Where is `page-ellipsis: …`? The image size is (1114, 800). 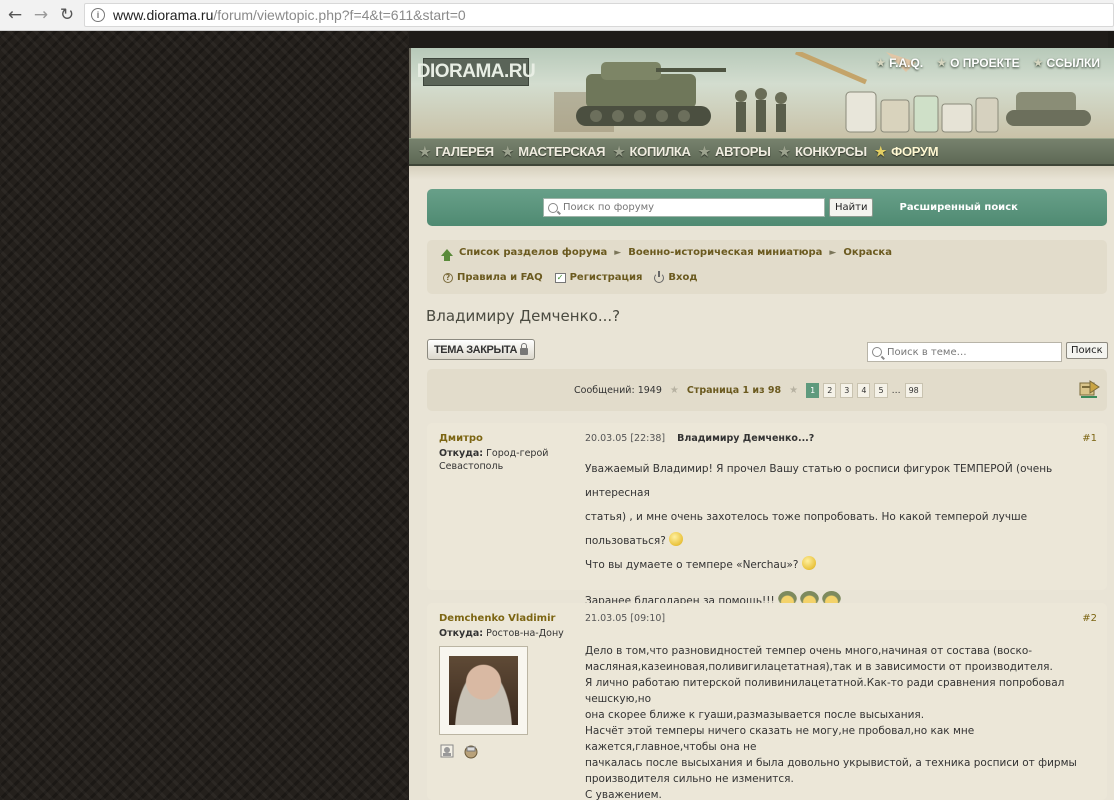
page-ellipsis: … is located at coordinates (896, 390).